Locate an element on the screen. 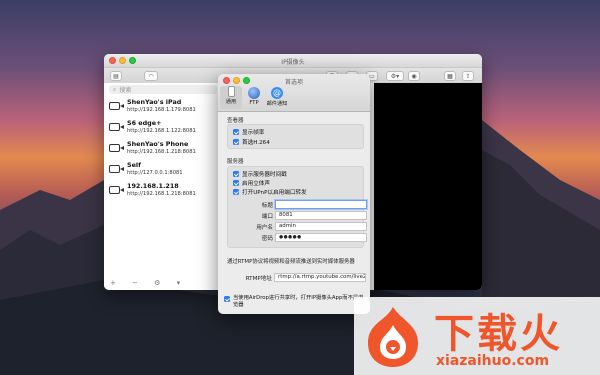 The width and height of the screenshot is (600, 375). title-field-row: 标题 is located at coordinates (297, 204).